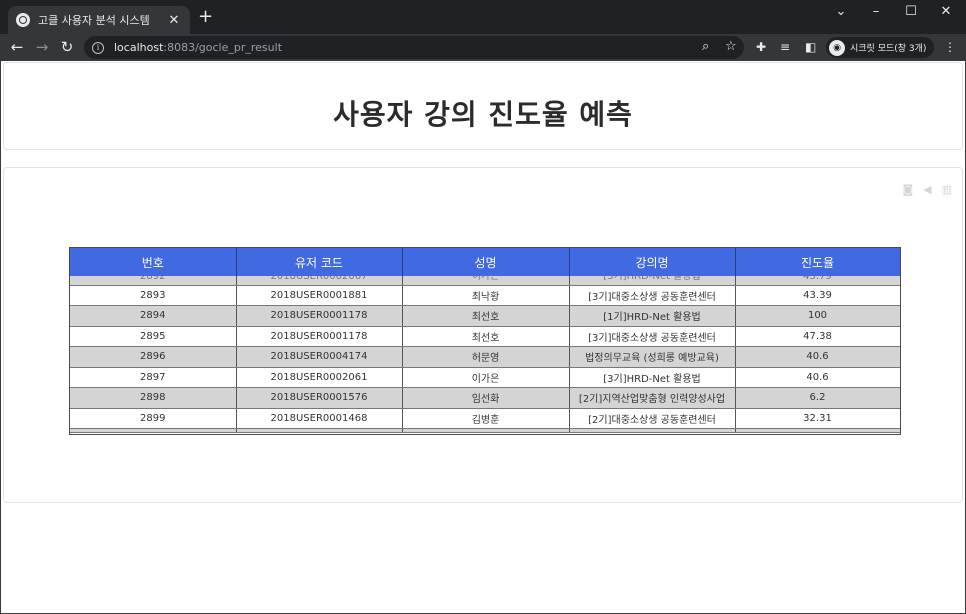  I want to click on cell-progress: 47.38, so click(817, 336).